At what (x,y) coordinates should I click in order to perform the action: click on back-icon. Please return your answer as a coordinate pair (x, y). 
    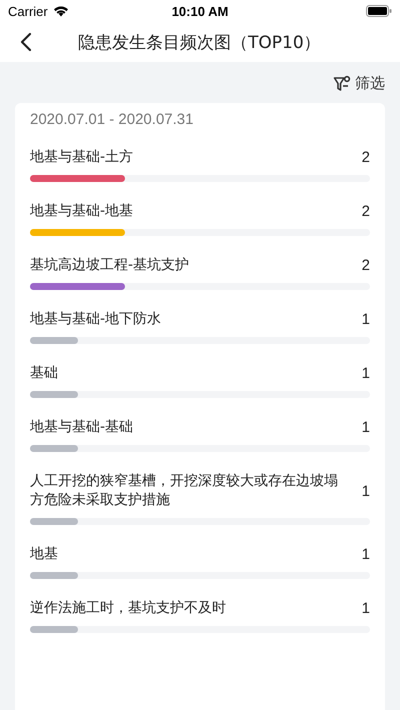
    Looking at the image, I should click on (26, 42).